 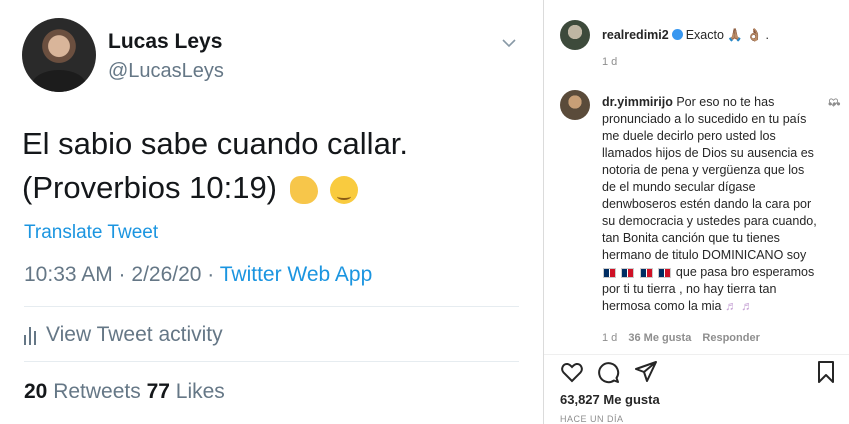 What do you see at coordinates (677, 34) in the screenshot?
I see `verified-badge-icon` at bounding box center [677, 34].